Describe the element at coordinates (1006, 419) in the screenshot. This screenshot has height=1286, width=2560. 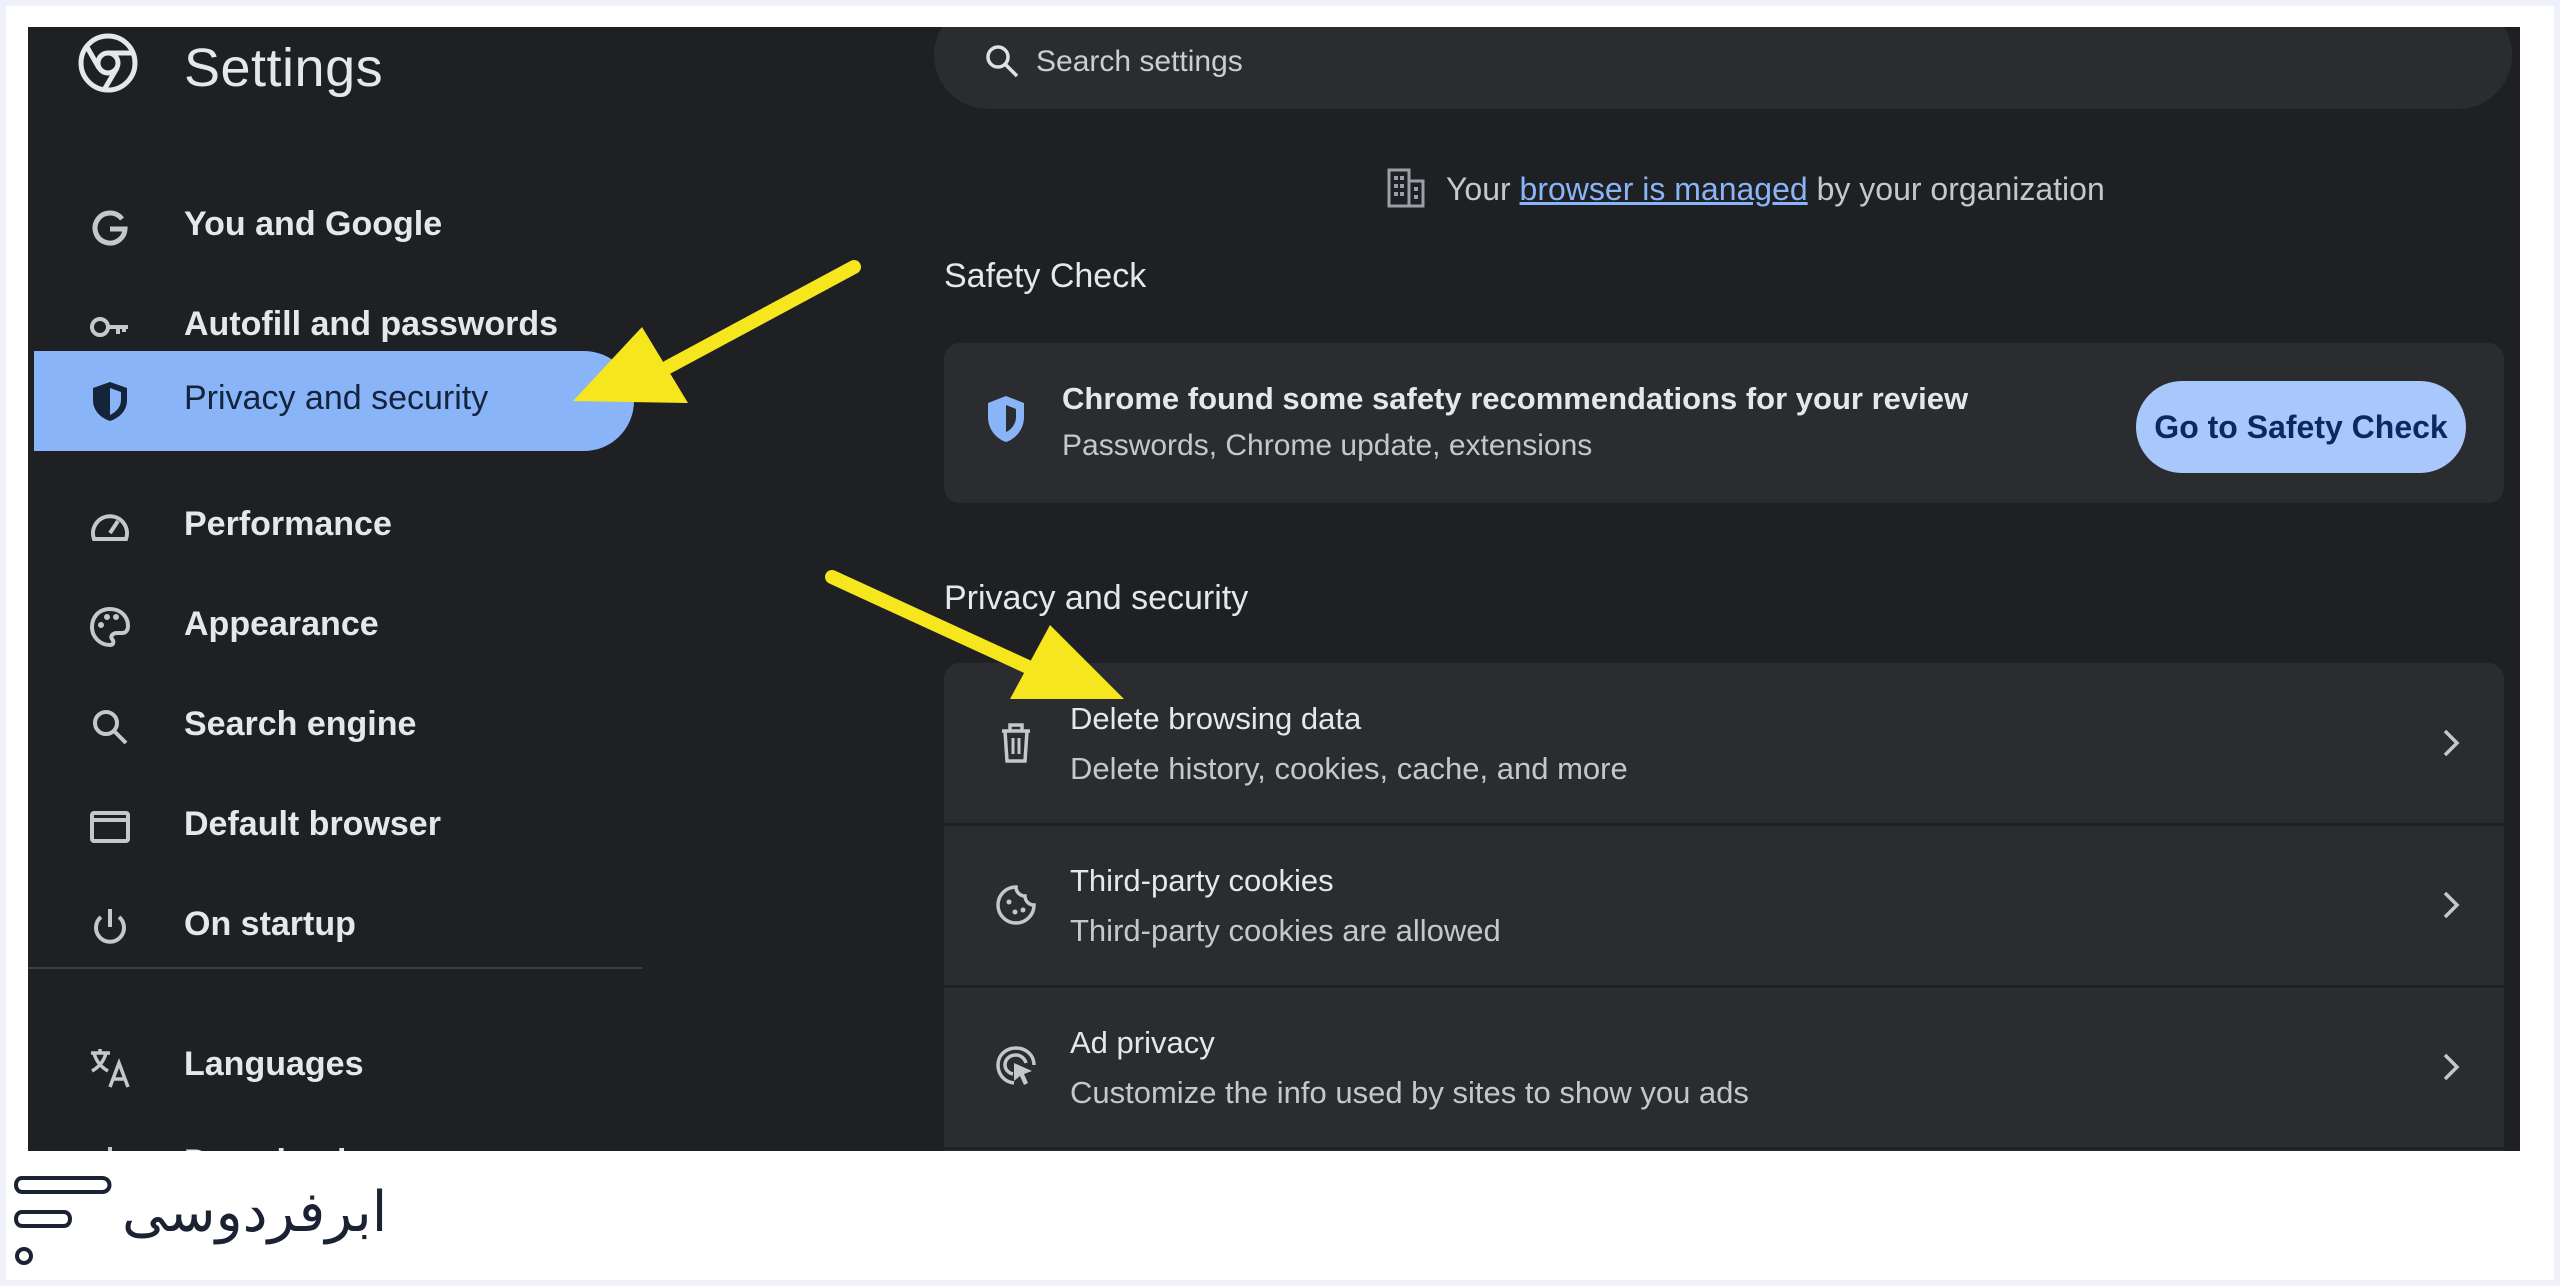
I see `shield-check-icon` at that location.